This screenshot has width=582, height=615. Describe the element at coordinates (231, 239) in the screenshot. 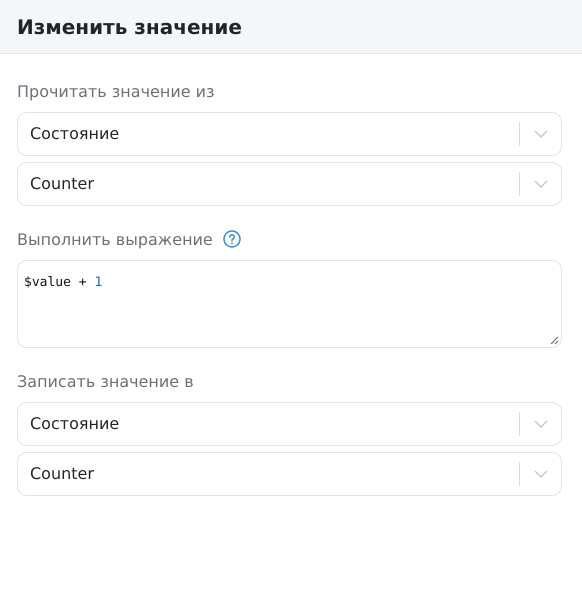

I see `help-icon` at that location.